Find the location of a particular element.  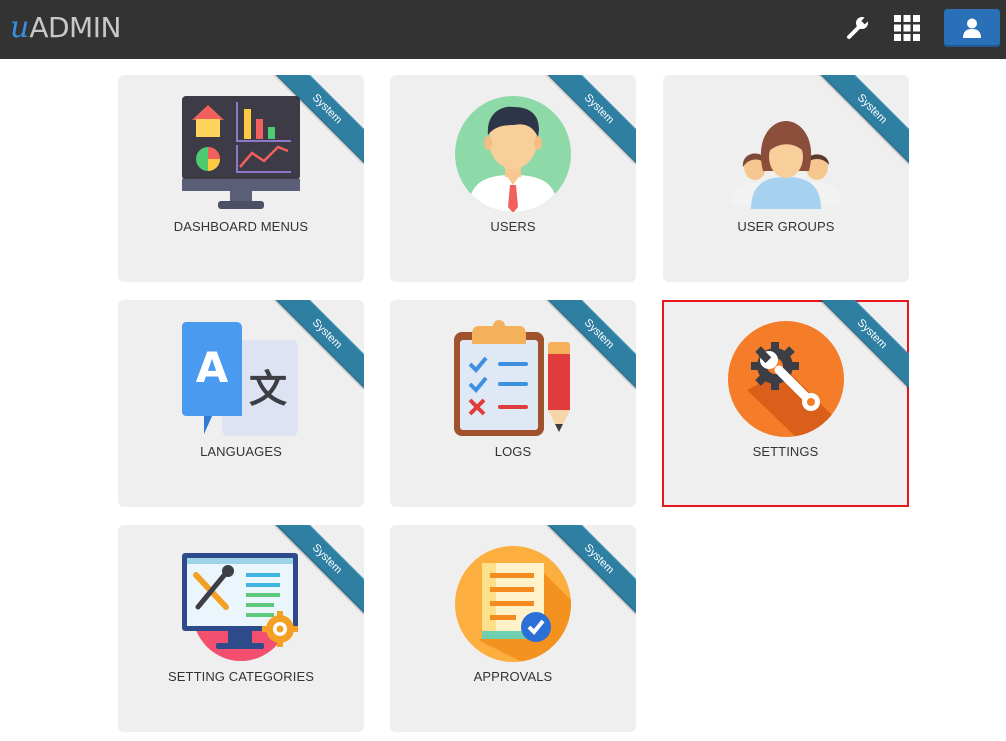

tile-settings: SETTINGS System is located at coordinates (785, 403).